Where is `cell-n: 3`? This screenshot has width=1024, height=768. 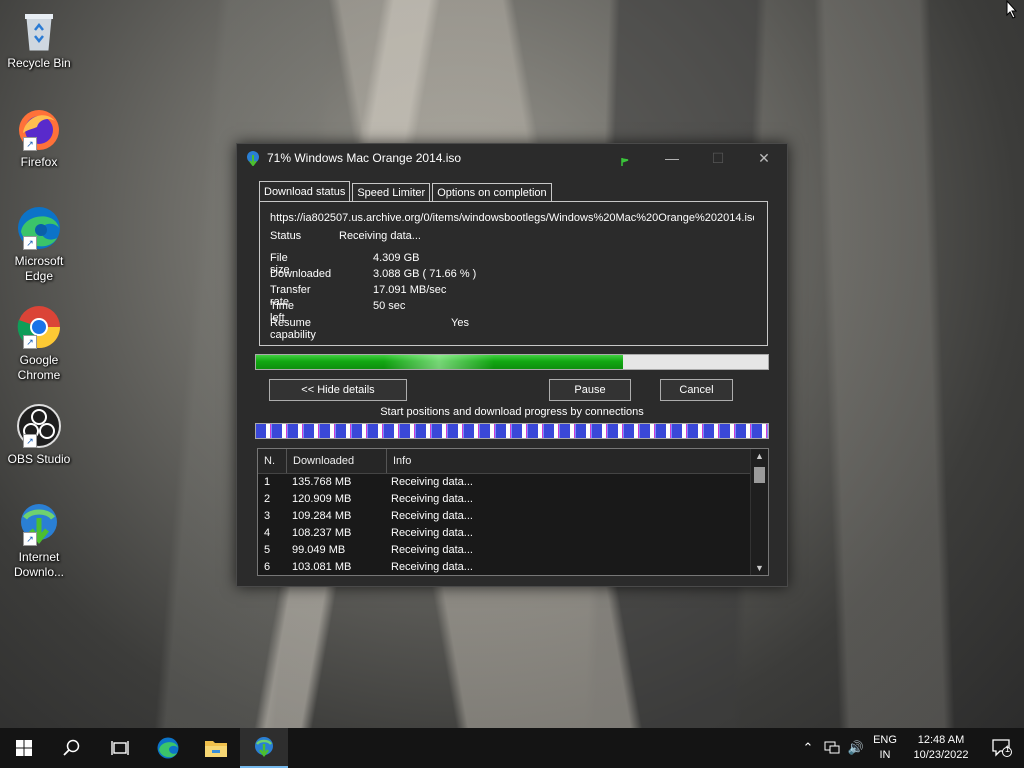 cell-n: 3 is located at coordinates (267, 516).